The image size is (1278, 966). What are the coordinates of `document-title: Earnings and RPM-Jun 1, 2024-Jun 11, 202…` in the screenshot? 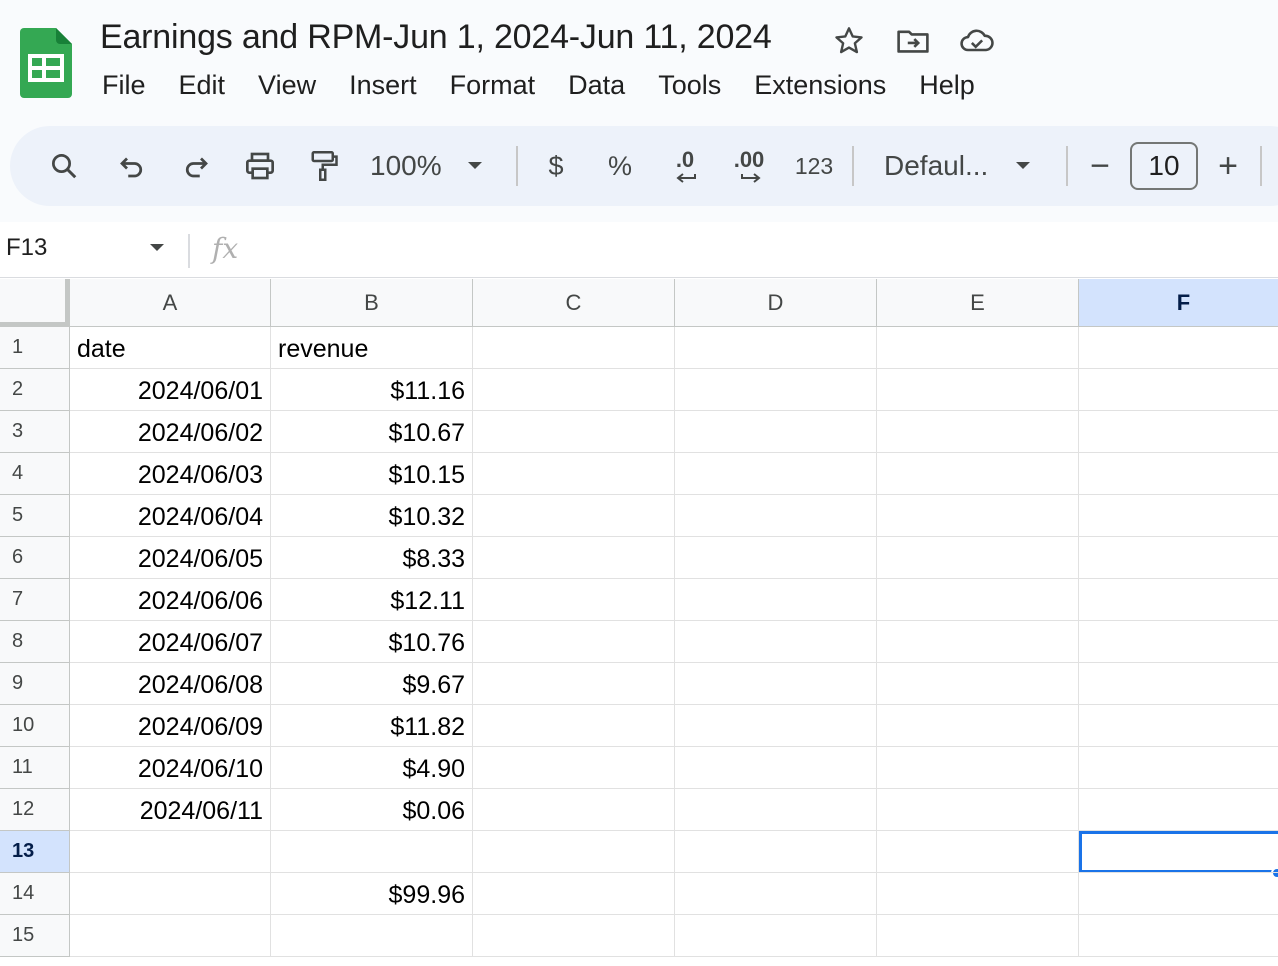 It's located at (436, 37).